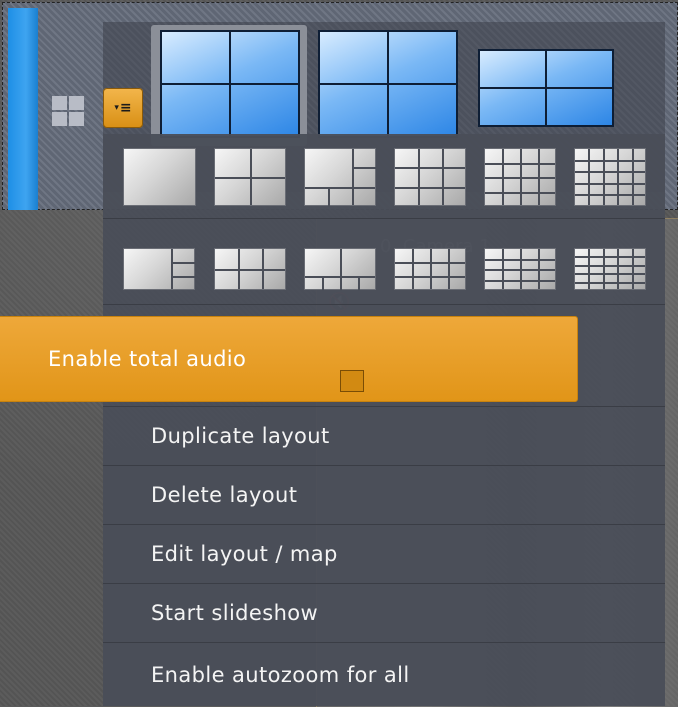 This screenshot has width=678, height=707. Describe the element at coordinates (430, 177) in the screenshot. I see `layout-option-3x3` at that location.